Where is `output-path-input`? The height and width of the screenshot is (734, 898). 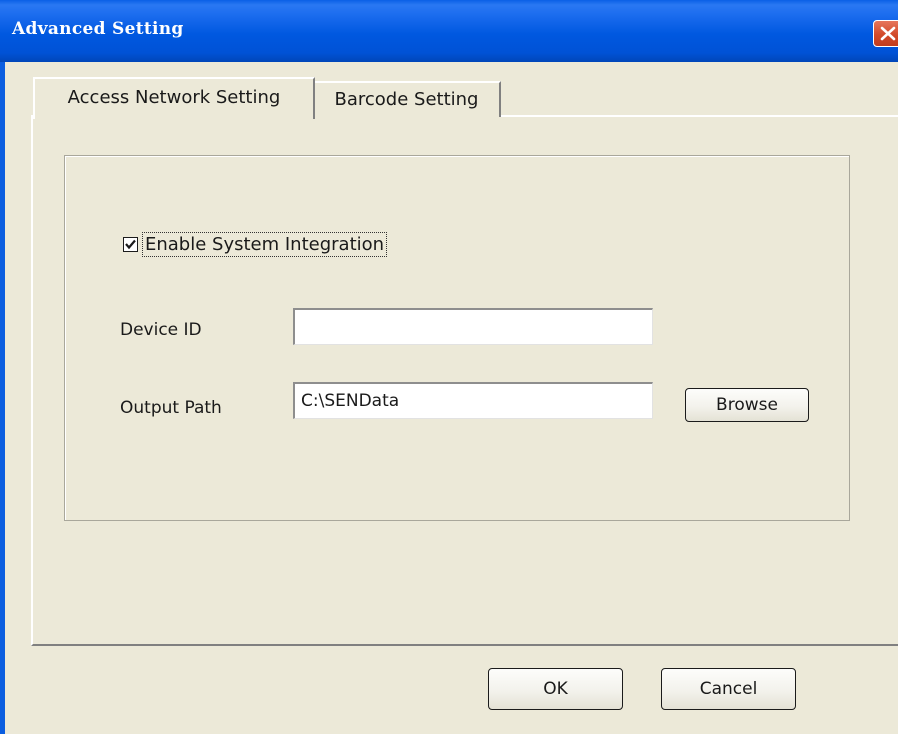
output-path-input is located at coordinates (473, 400).